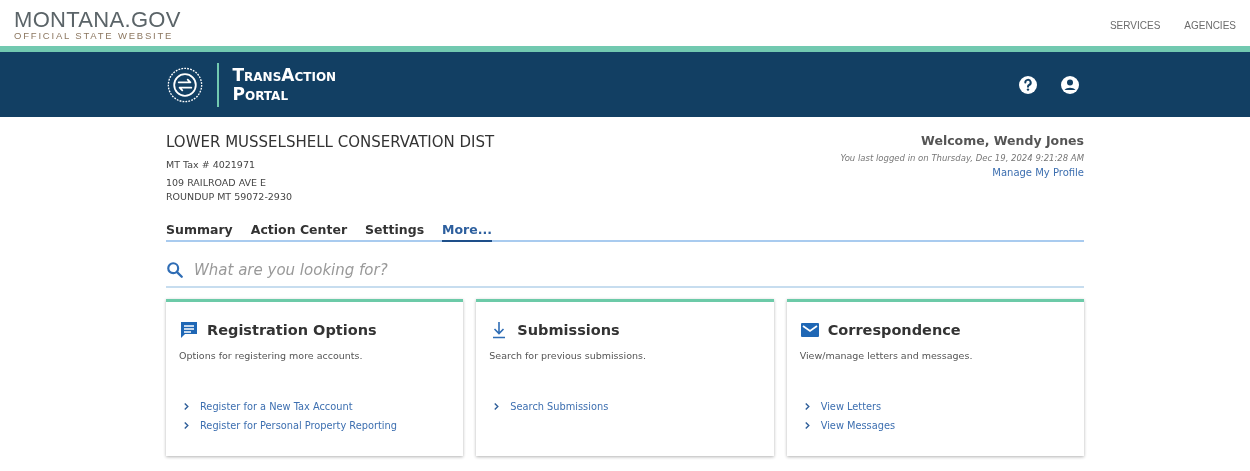  I want to click on card-link: View Messages, so click(858, 425).